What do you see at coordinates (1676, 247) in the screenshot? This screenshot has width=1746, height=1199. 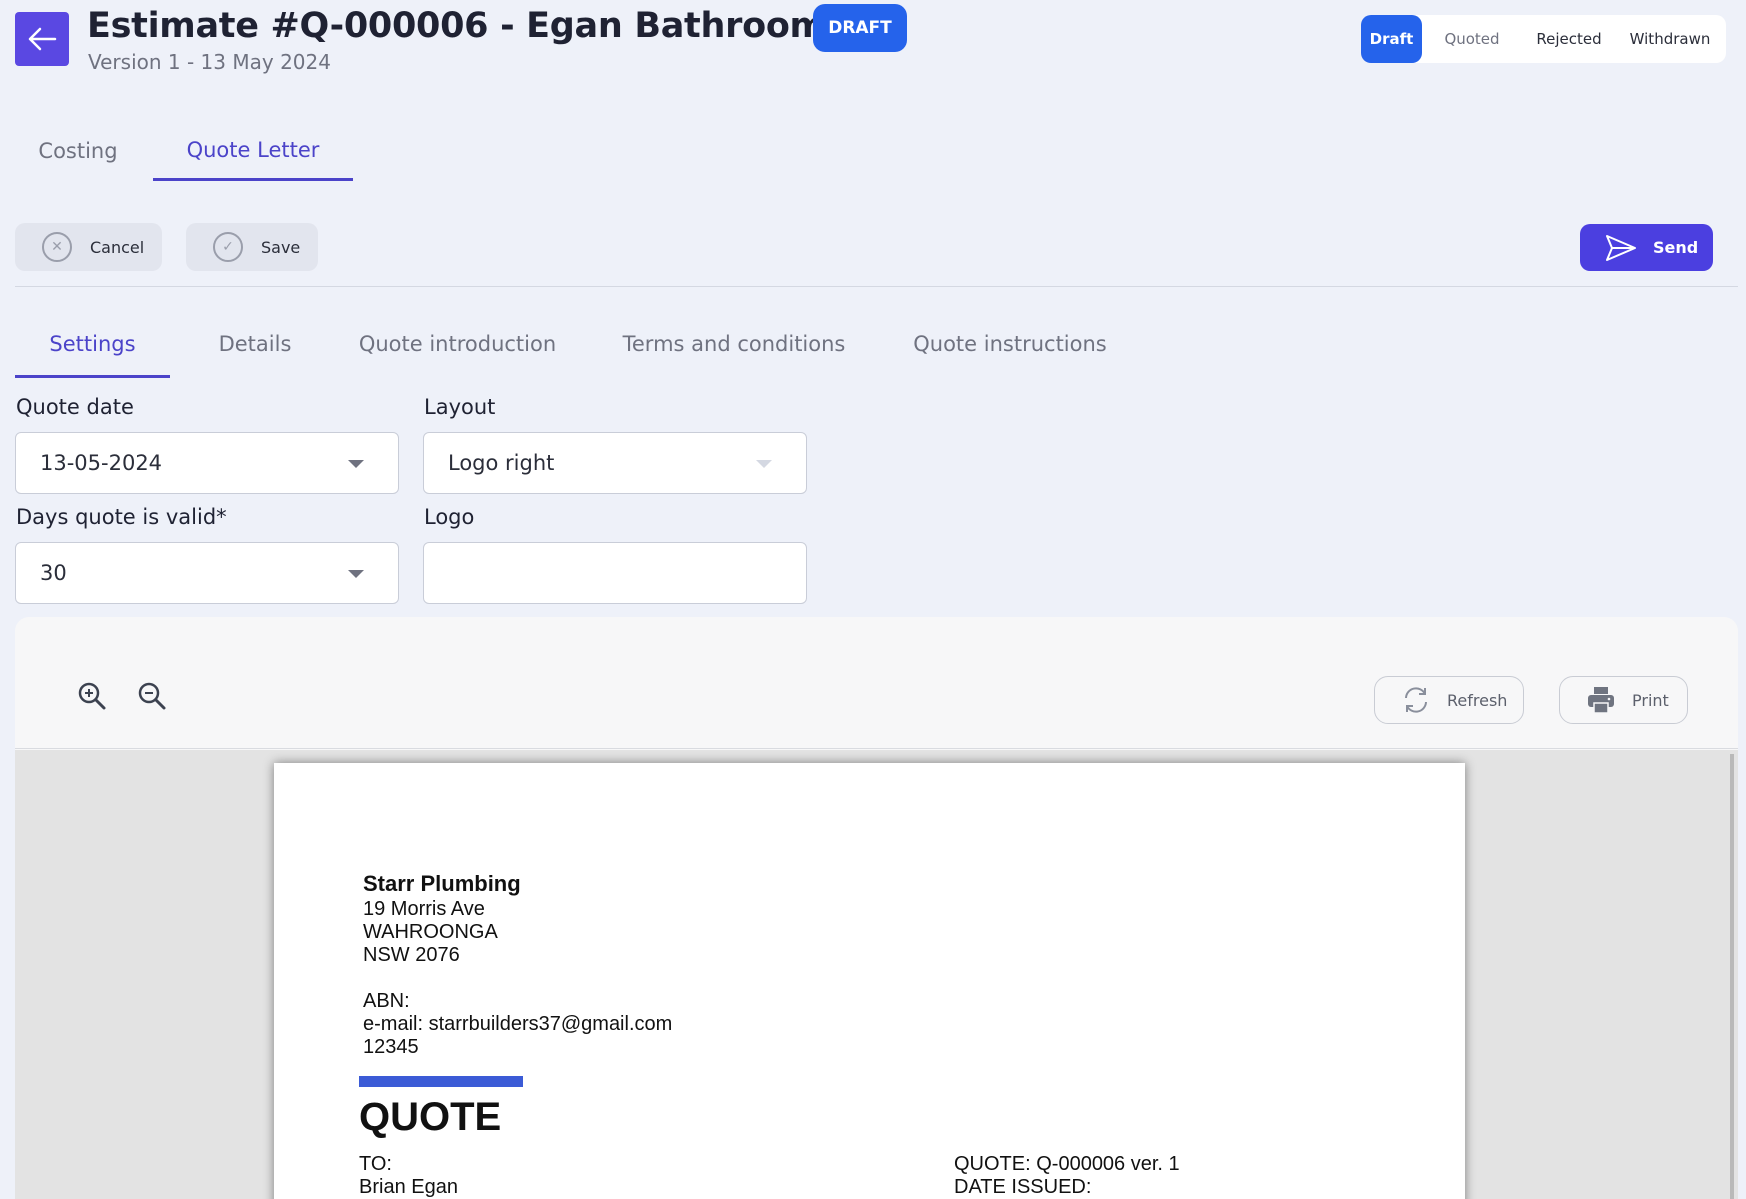 I see `send-label: Send` at bounding box center [1676, 247].